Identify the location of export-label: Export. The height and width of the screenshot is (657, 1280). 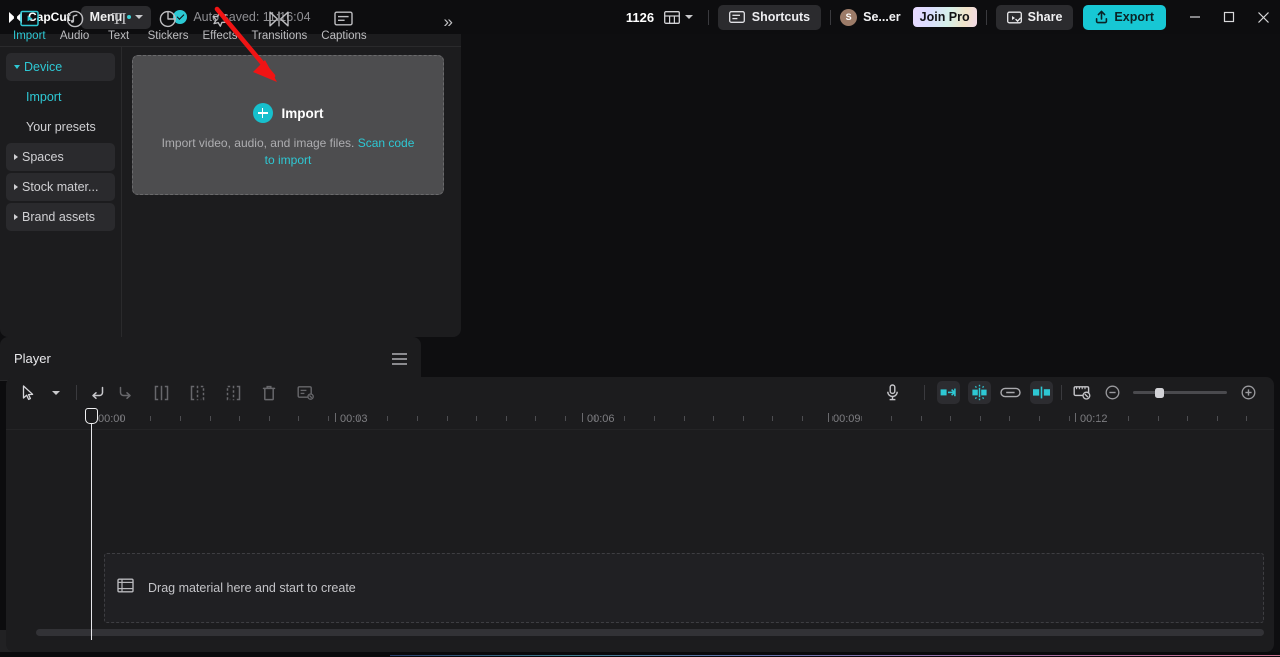
(1134, 17).